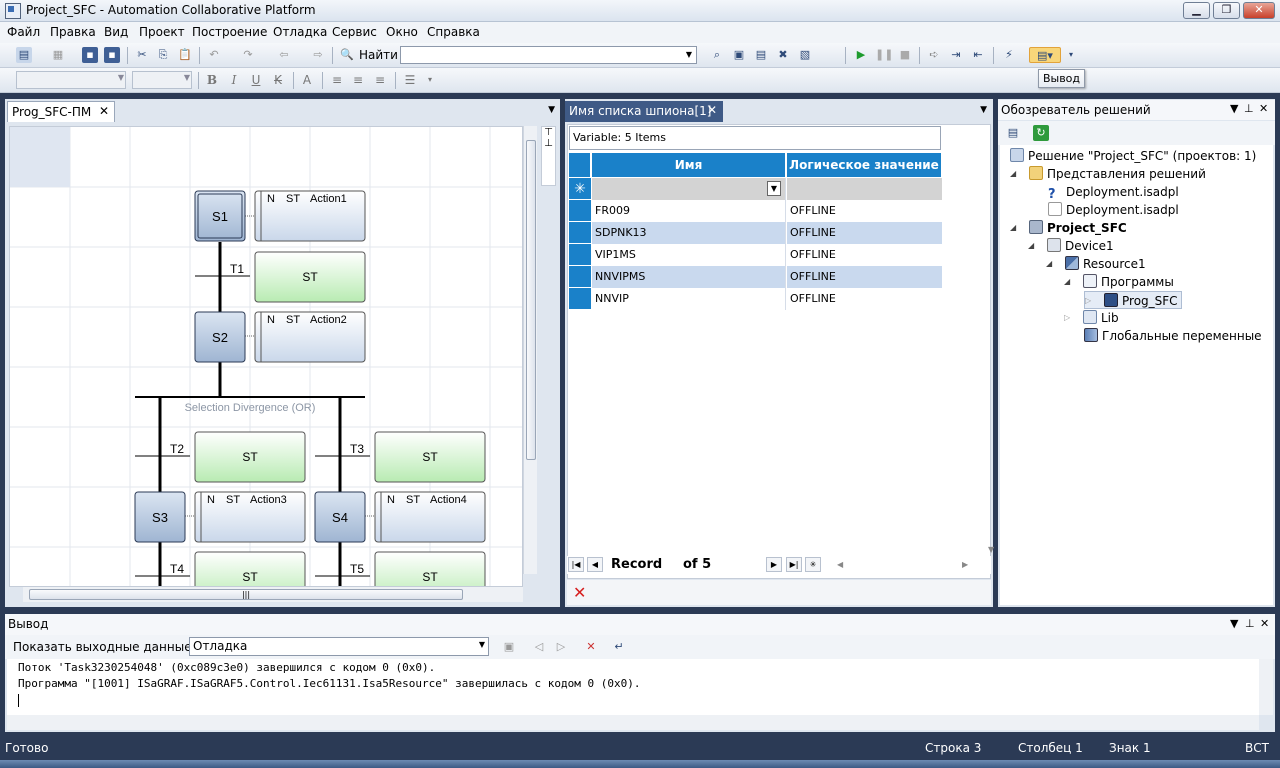 The width and height of the screenshot is (1280, 768). What do you see at coordinates (23, 32) in the screenshot?
I see `menu-file: Файл` at bounding box center [23, 32].